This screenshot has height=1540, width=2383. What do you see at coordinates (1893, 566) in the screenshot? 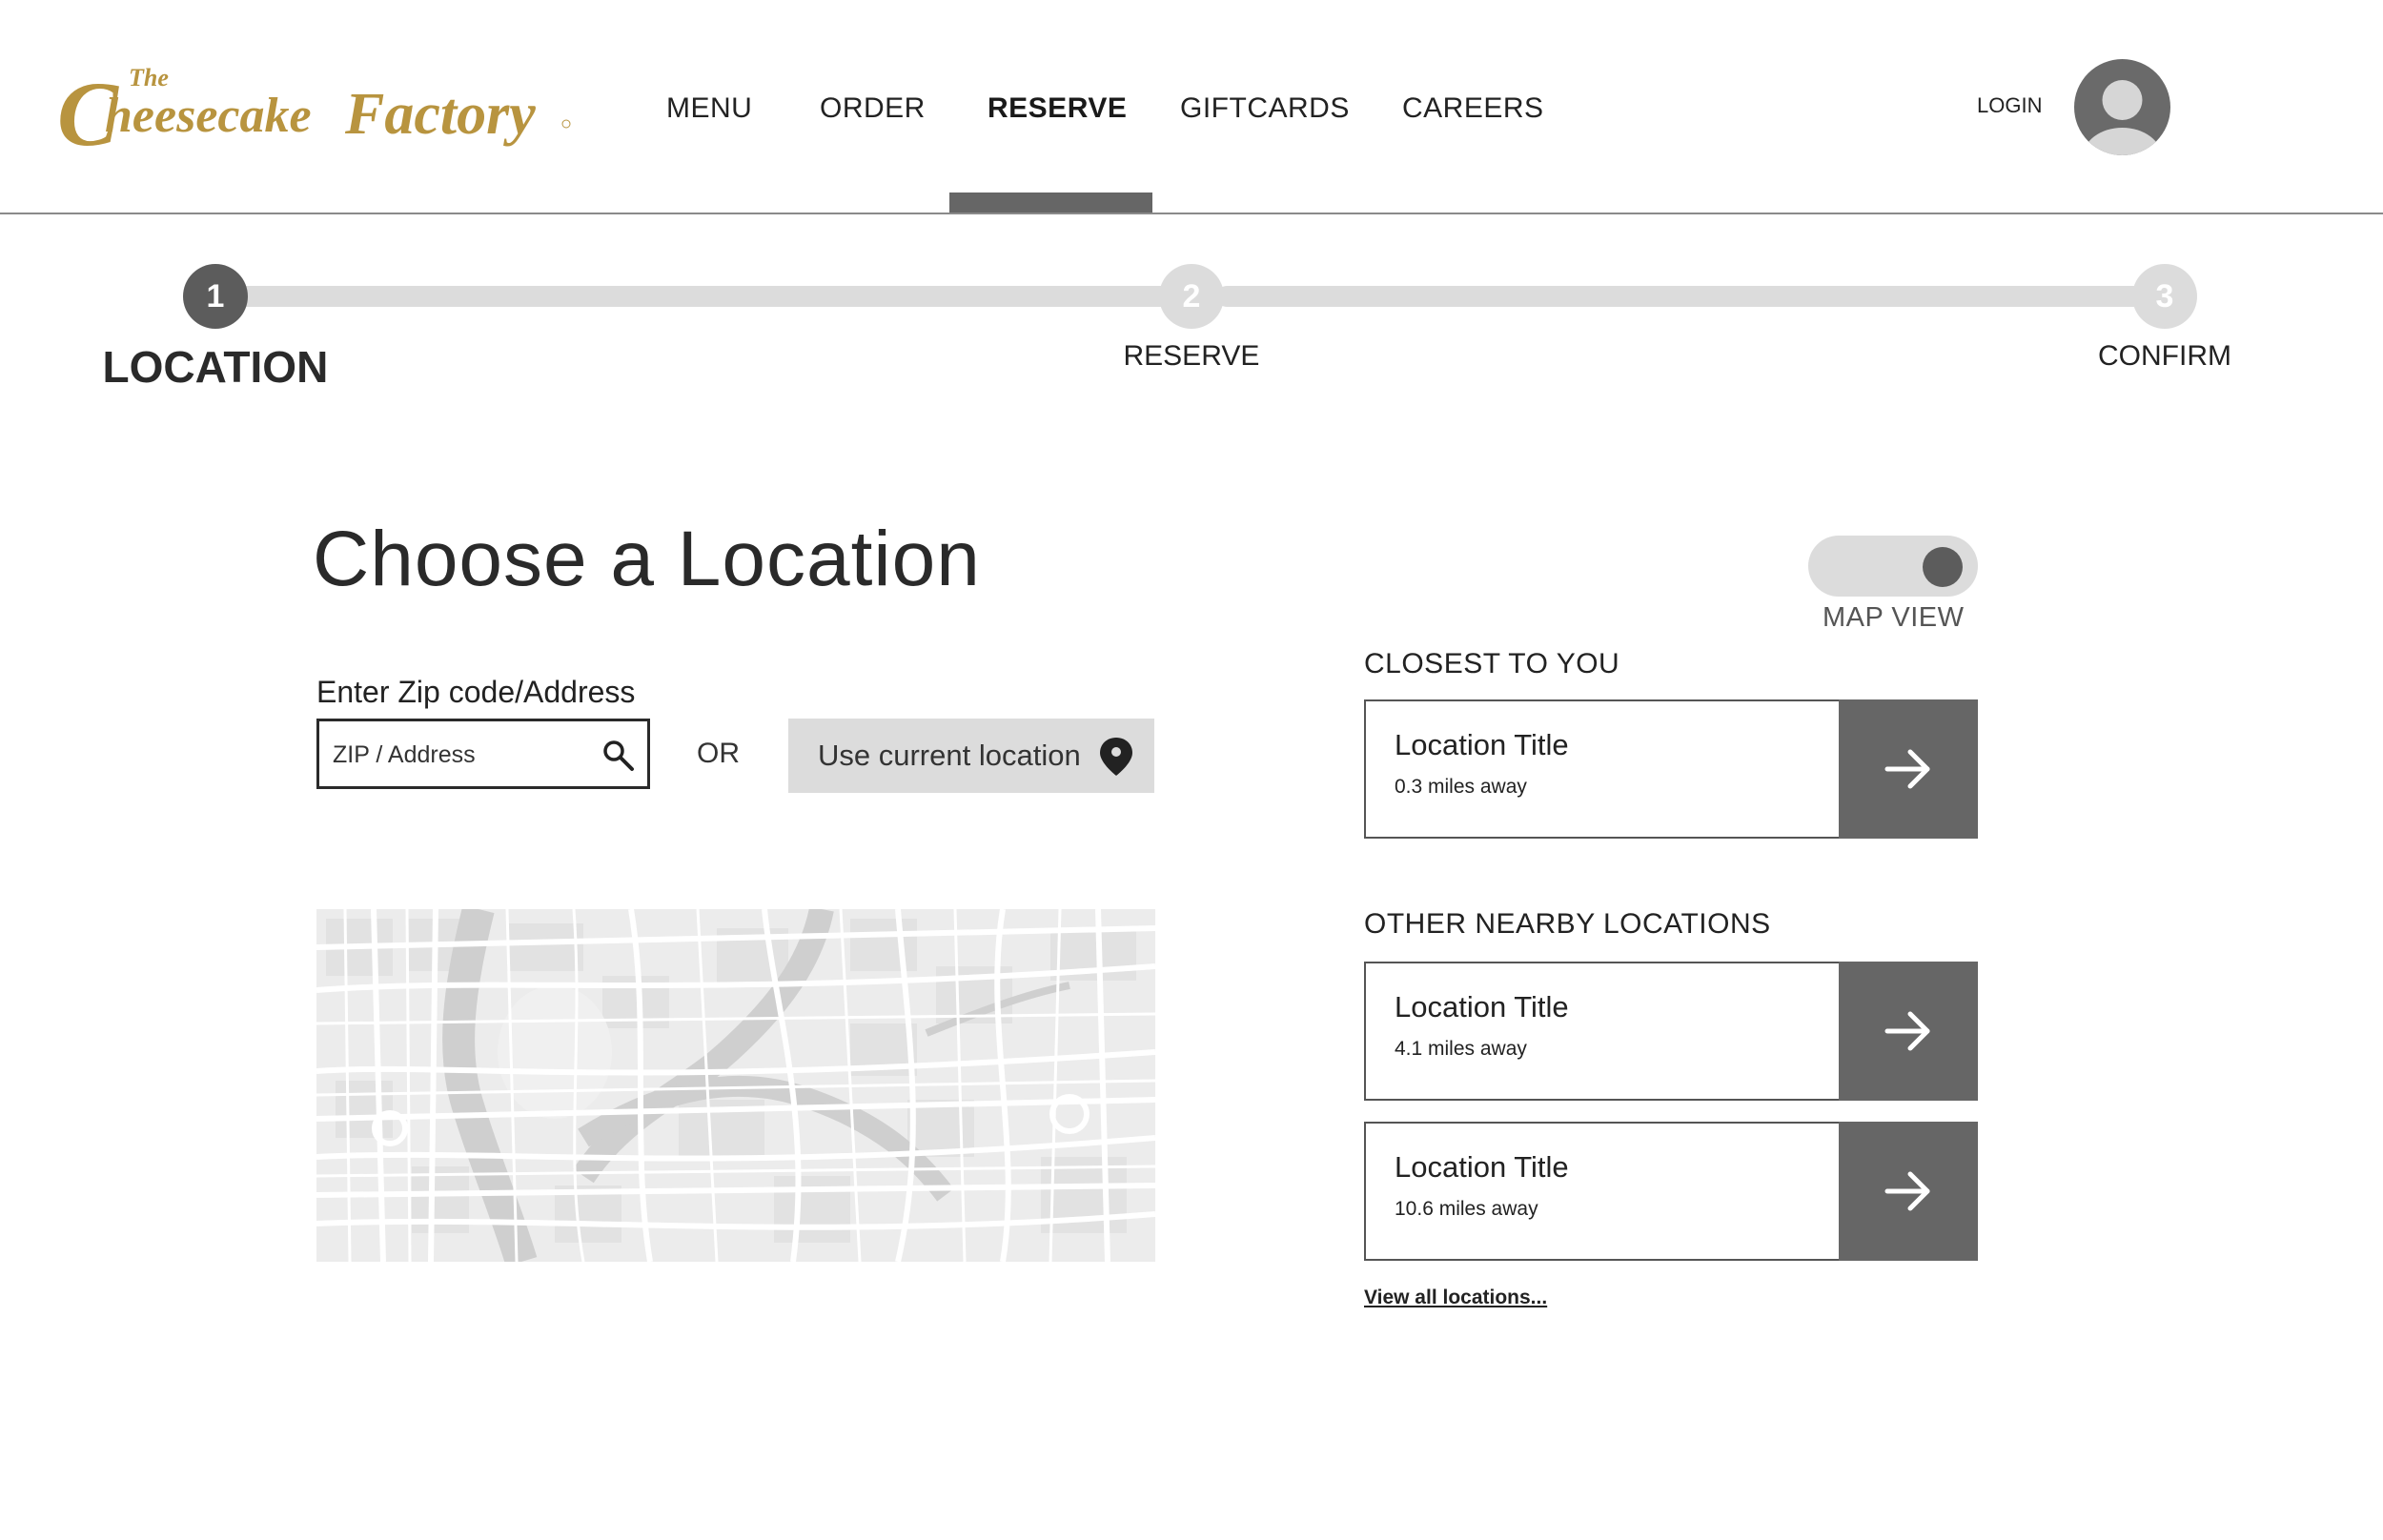
I see `map-view-toggle` at bounding box center [1893, 566].